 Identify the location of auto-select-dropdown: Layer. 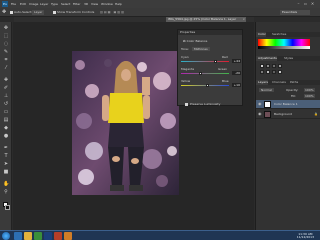
(38, 12).